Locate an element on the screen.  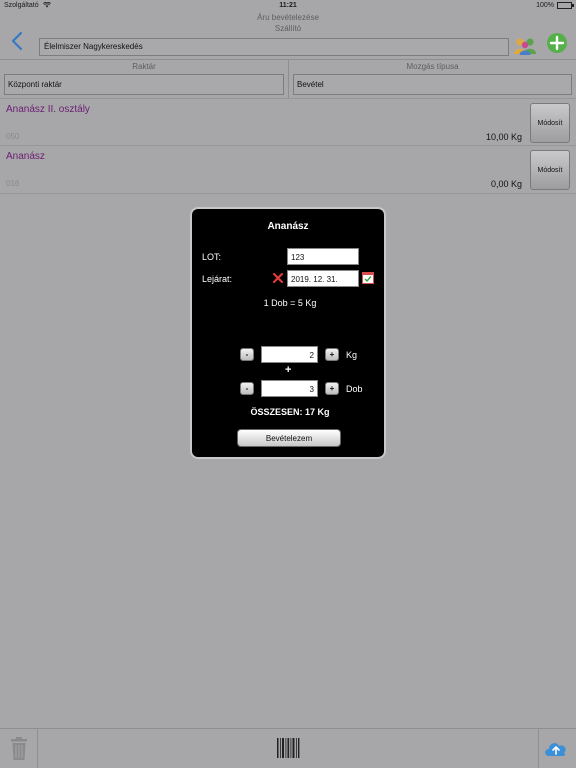
status-bar: Szolgáltató 11:21 100% is located at coordinates (288, 6).